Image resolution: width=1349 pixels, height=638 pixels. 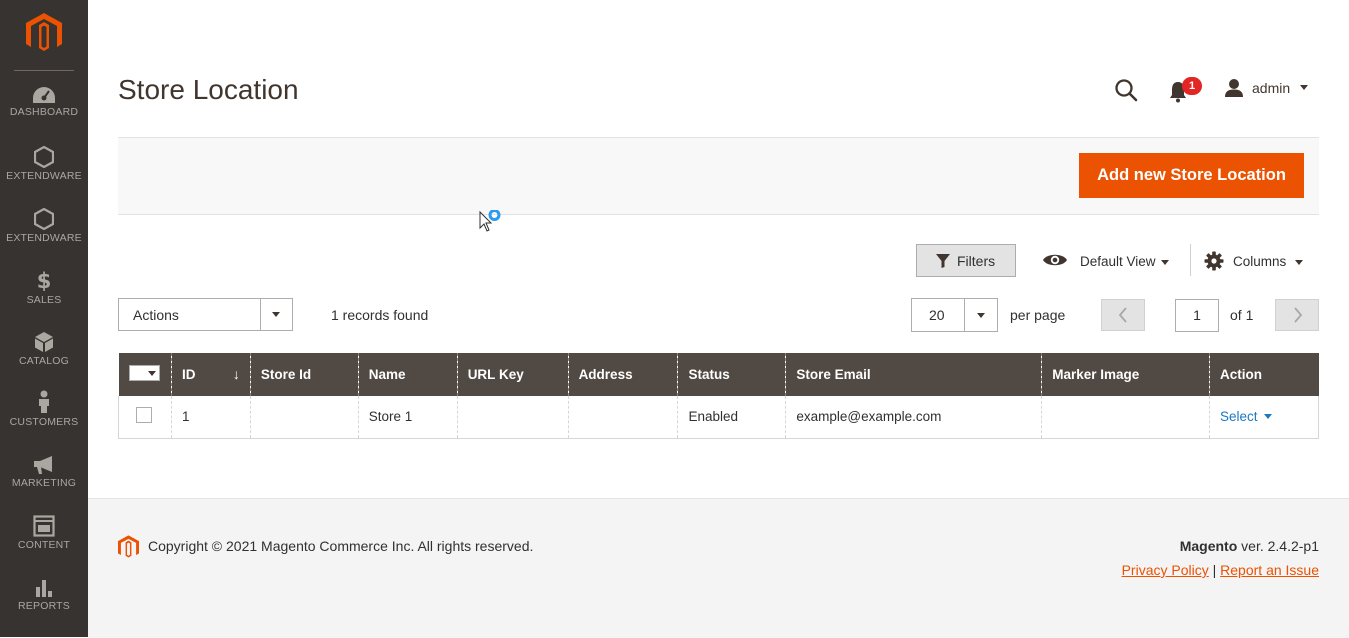 What do you see at coordinates (44, 342) in the screenshot?
I see `cube-icon` at bounding box center [44, 342].